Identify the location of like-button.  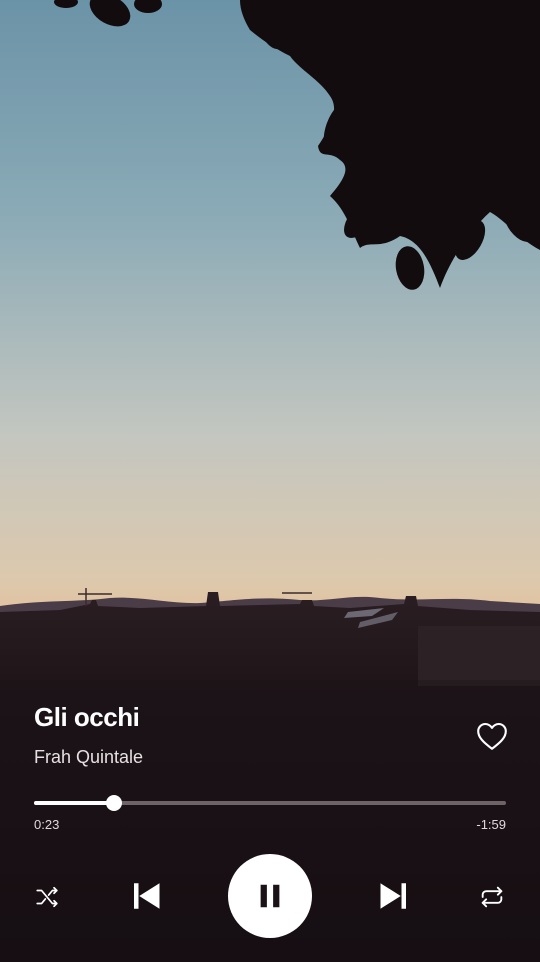
(492, 736).